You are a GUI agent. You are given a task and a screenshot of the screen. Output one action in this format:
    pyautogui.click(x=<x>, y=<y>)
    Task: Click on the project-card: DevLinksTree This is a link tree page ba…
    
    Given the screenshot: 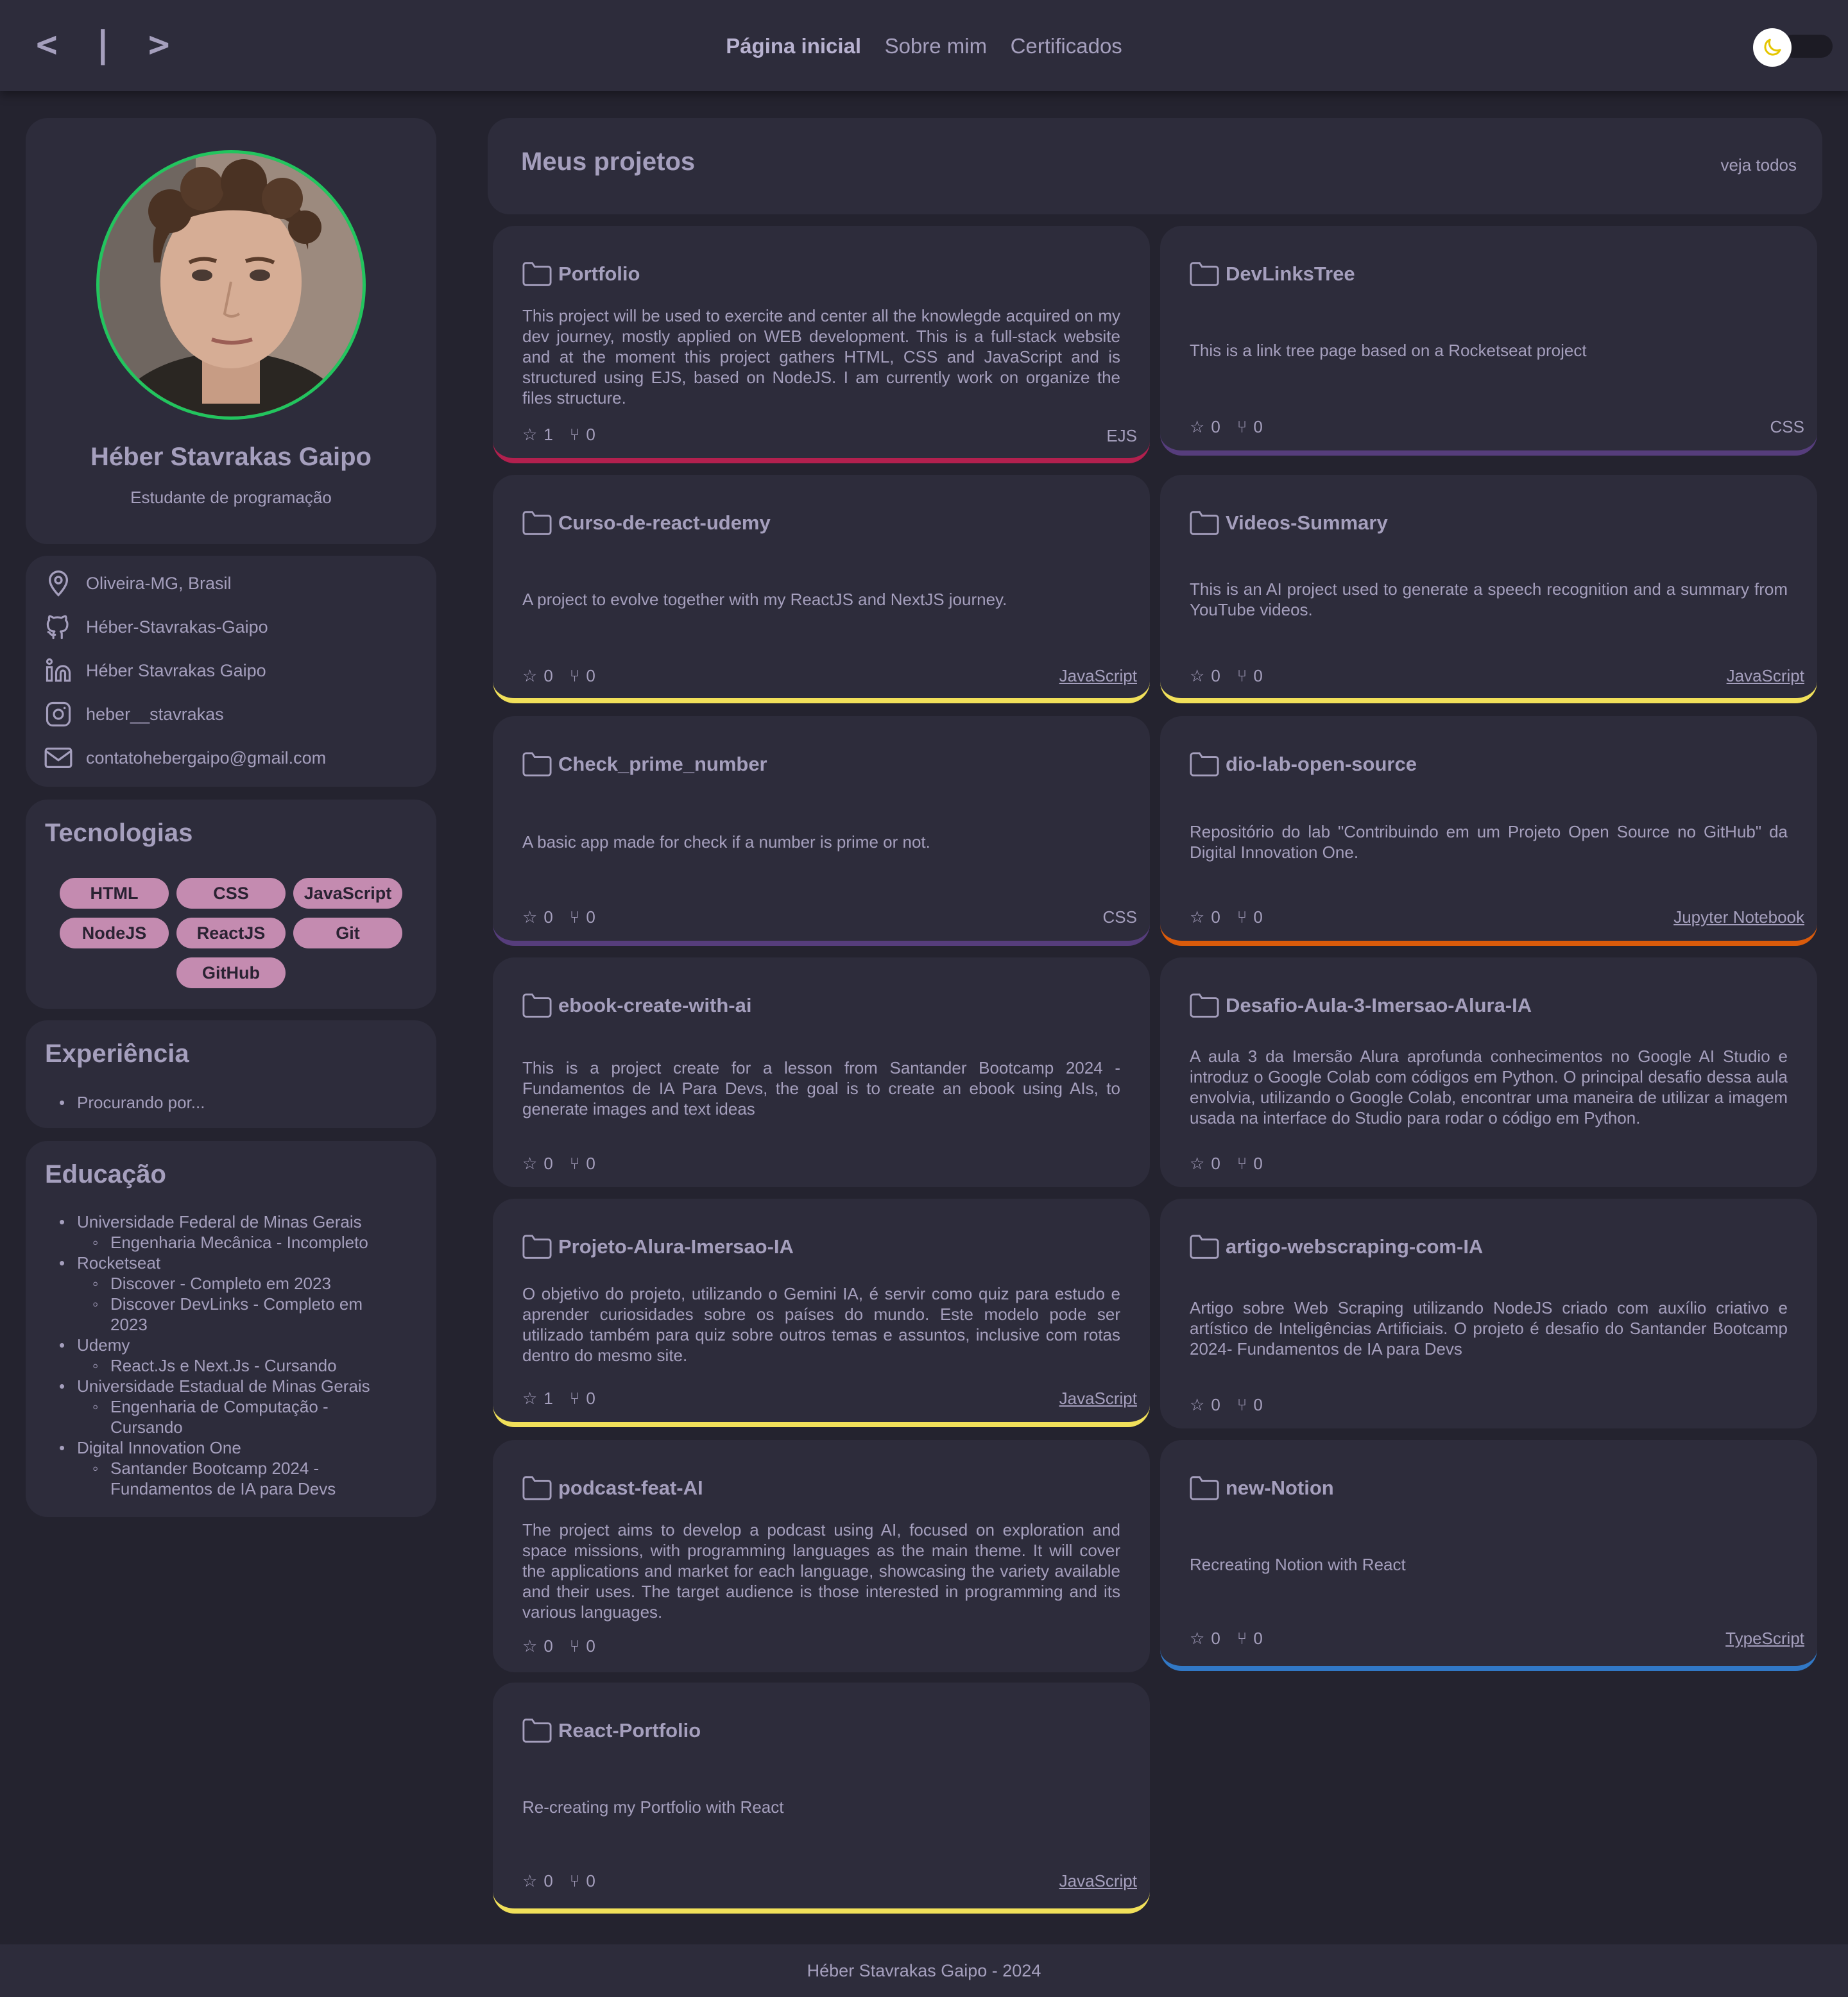 What is the action you would take?
    pyautogui.click(x=1488, y=341)
    